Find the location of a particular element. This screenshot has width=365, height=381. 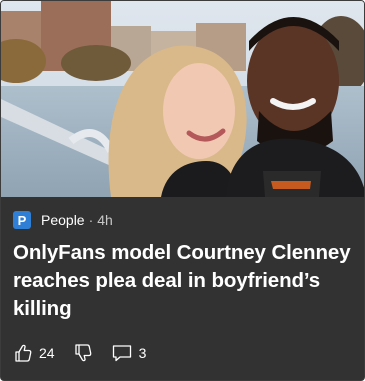

dislike-button is located at coordinates (83, 353).